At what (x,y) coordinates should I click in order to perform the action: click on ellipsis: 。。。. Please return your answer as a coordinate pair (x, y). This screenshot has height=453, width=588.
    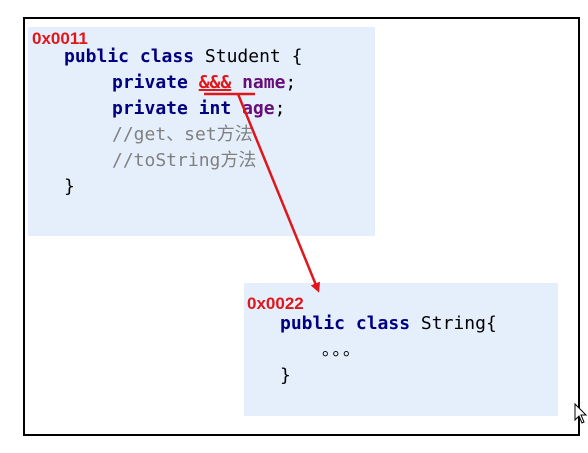
    Looking at the image, I should click on (342, 350).